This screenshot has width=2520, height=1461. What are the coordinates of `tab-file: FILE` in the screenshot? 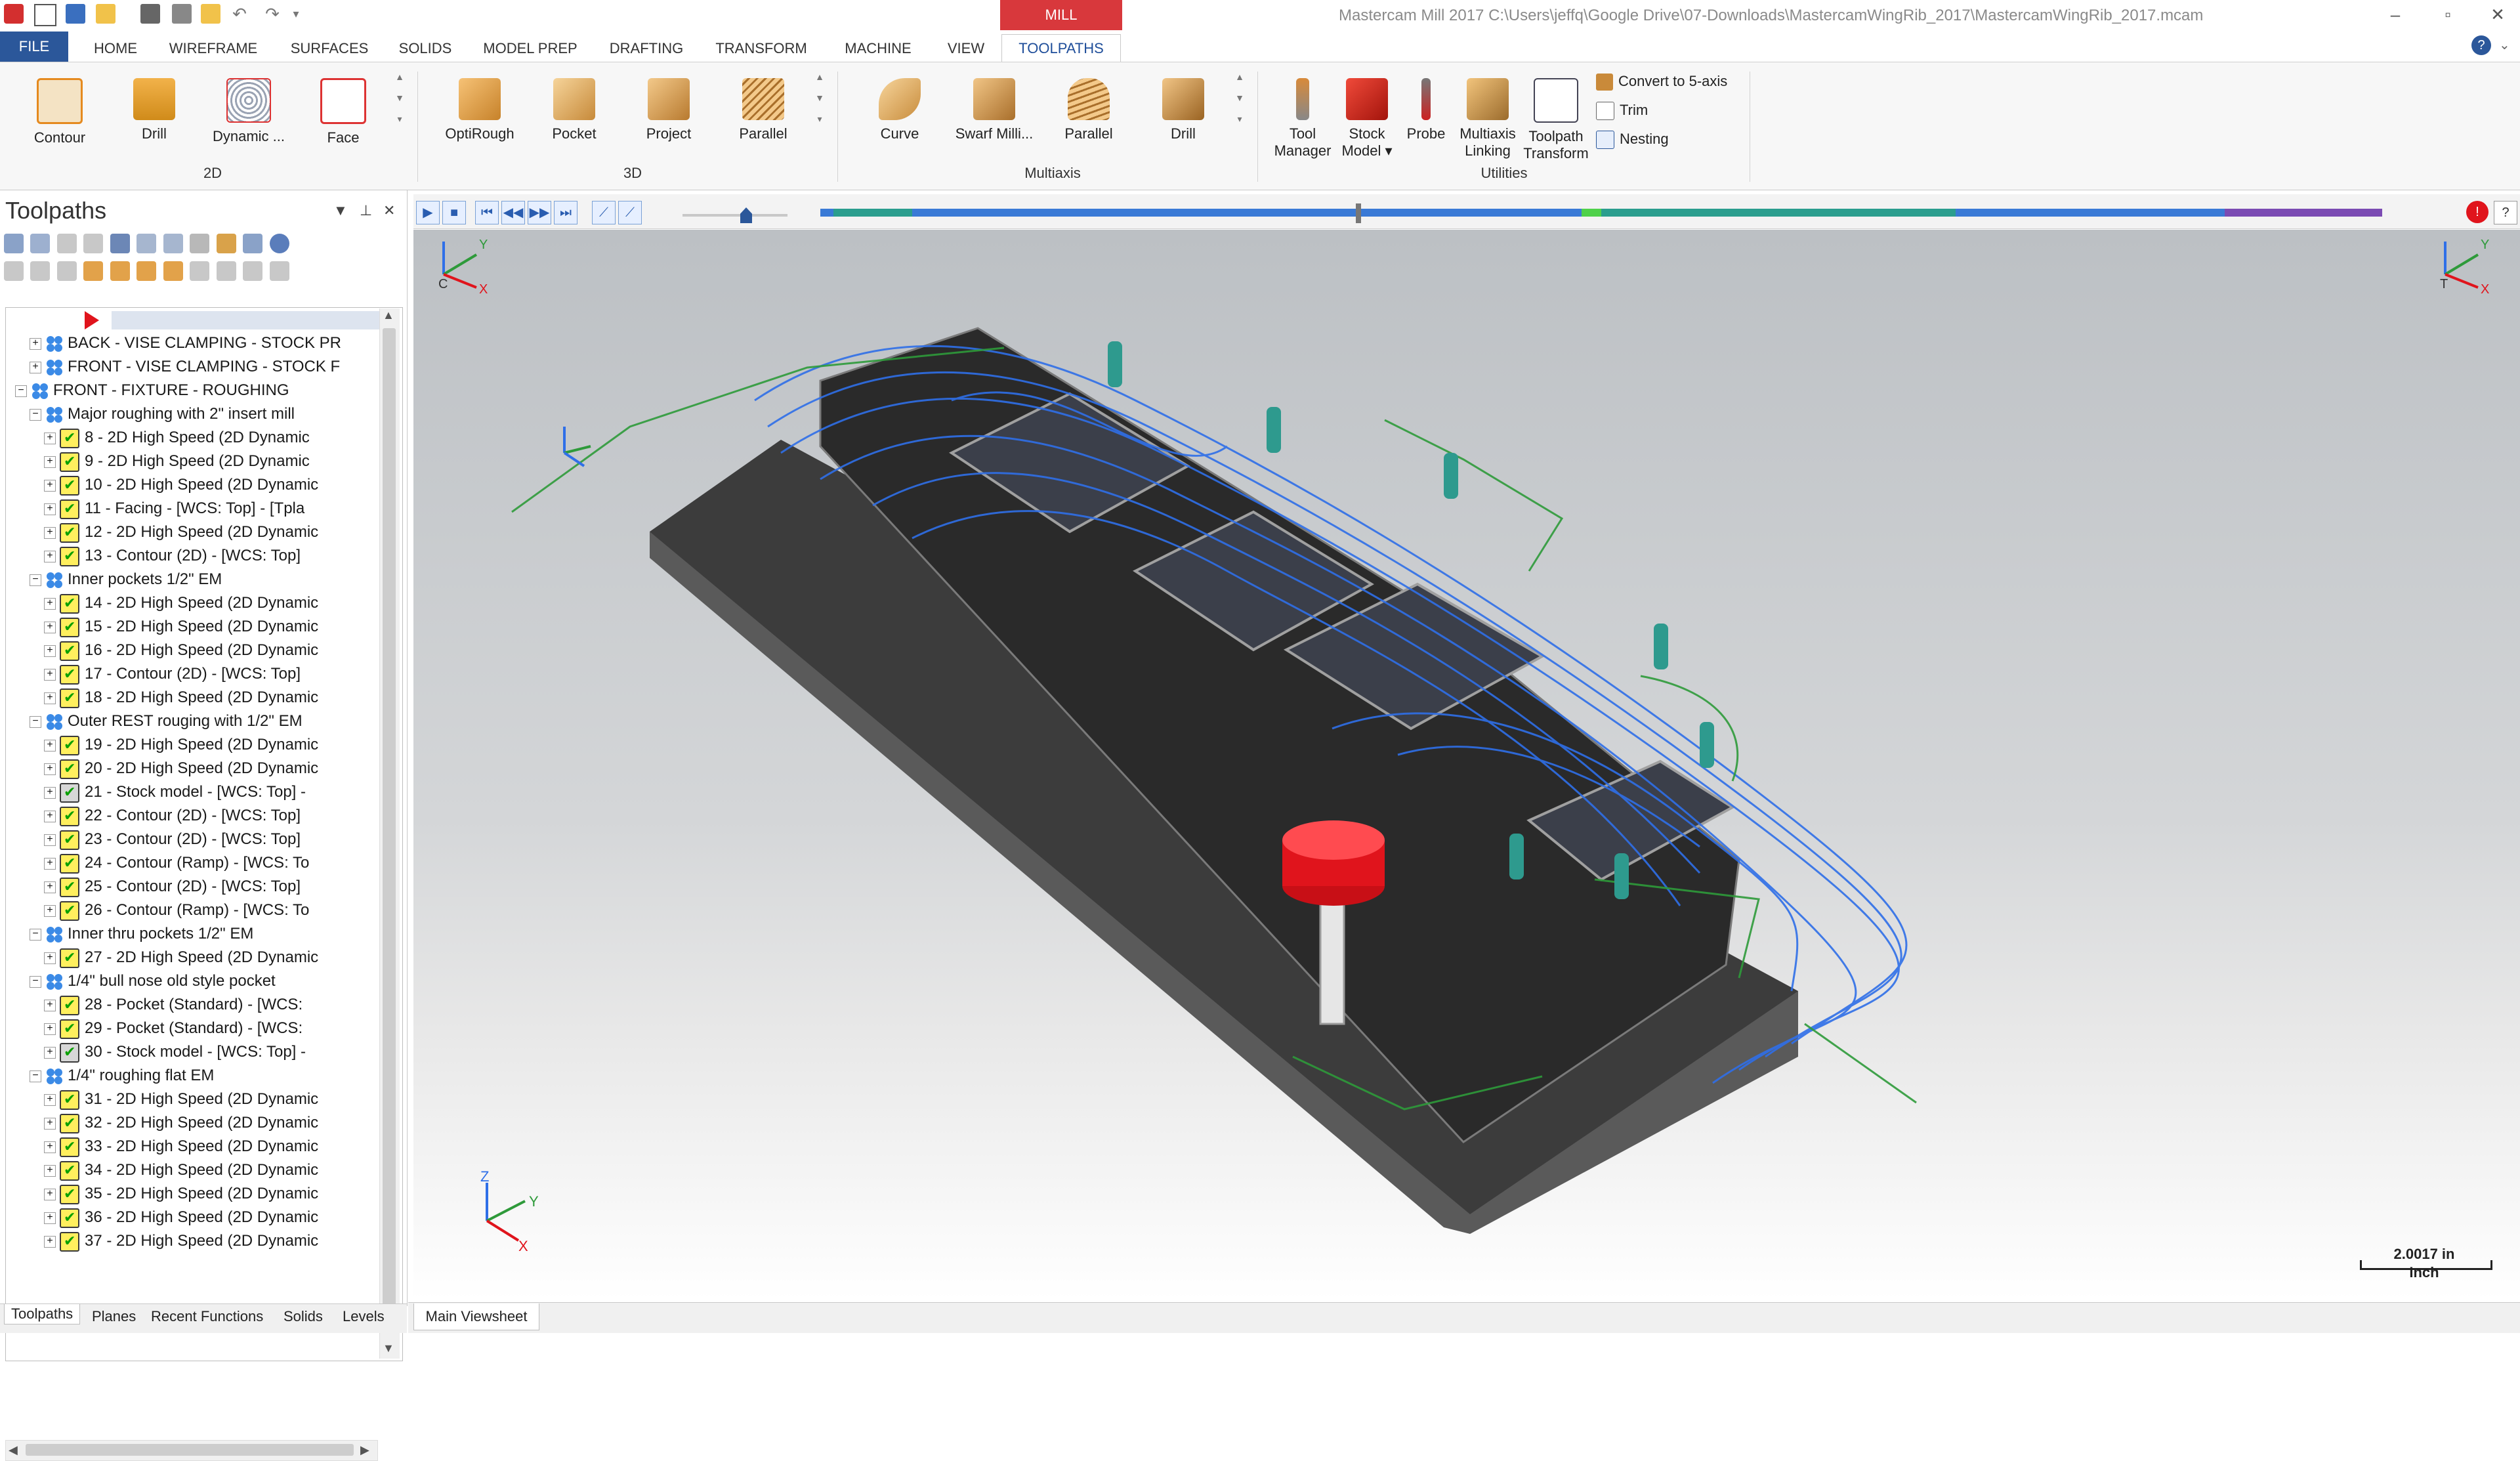 It's located at (34, 47).